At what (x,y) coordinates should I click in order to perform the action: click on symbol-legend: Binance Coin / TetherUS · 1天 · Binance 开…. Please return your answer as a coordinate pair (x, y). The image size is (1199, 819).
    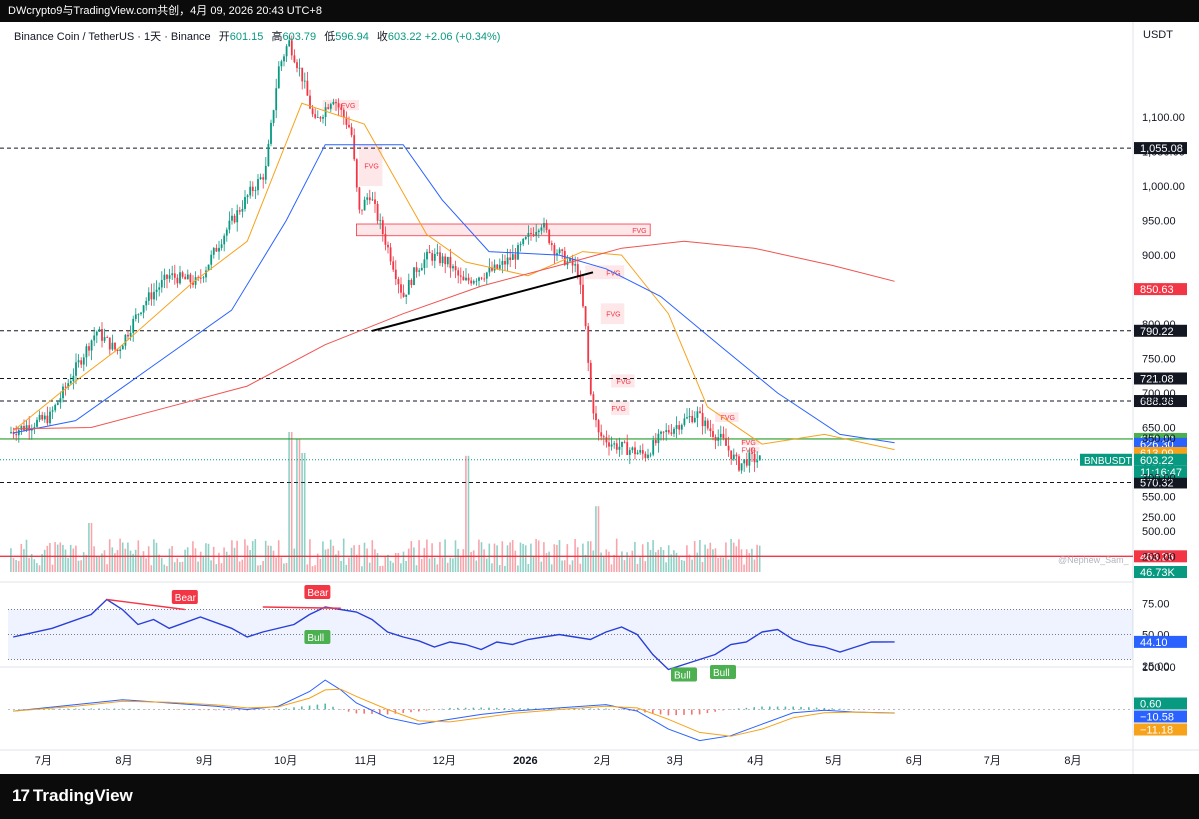
    Looking at the image, I should click on (257, 36).